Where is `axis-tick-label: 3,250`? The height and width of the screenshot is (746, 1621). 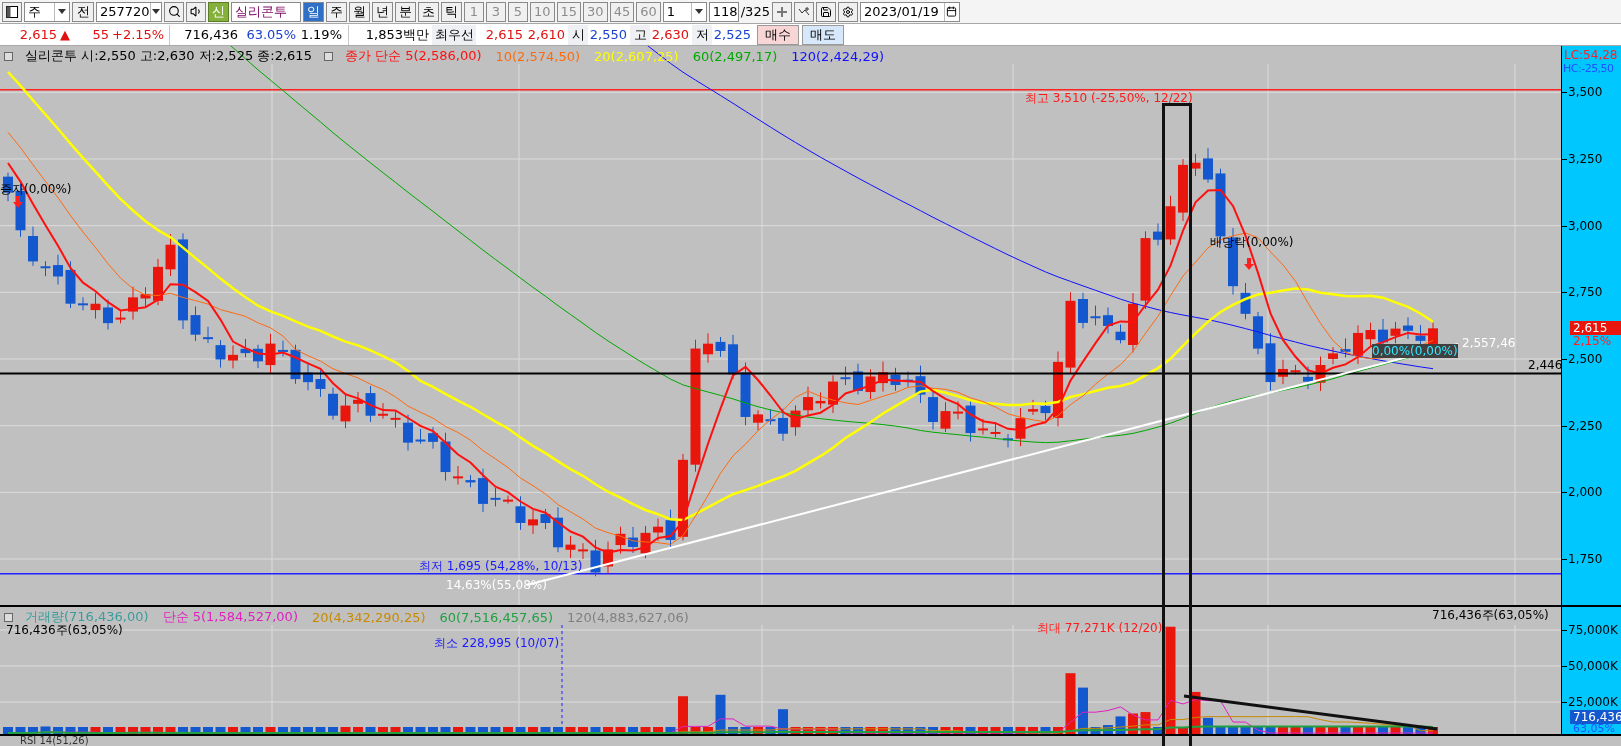 axis-tick-label: 3,250 is located at coordinates (1582, 158).